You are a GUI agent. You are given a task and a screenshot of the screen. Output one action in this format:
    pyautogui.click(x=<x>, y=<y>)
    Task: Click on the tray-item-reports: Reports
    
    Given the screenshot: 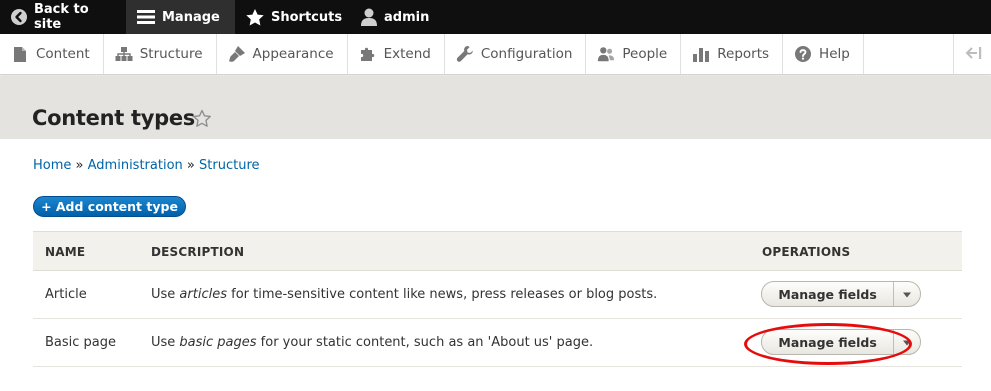 What is the action you would take?
    pyautogui.click(x=732, y=54)
    